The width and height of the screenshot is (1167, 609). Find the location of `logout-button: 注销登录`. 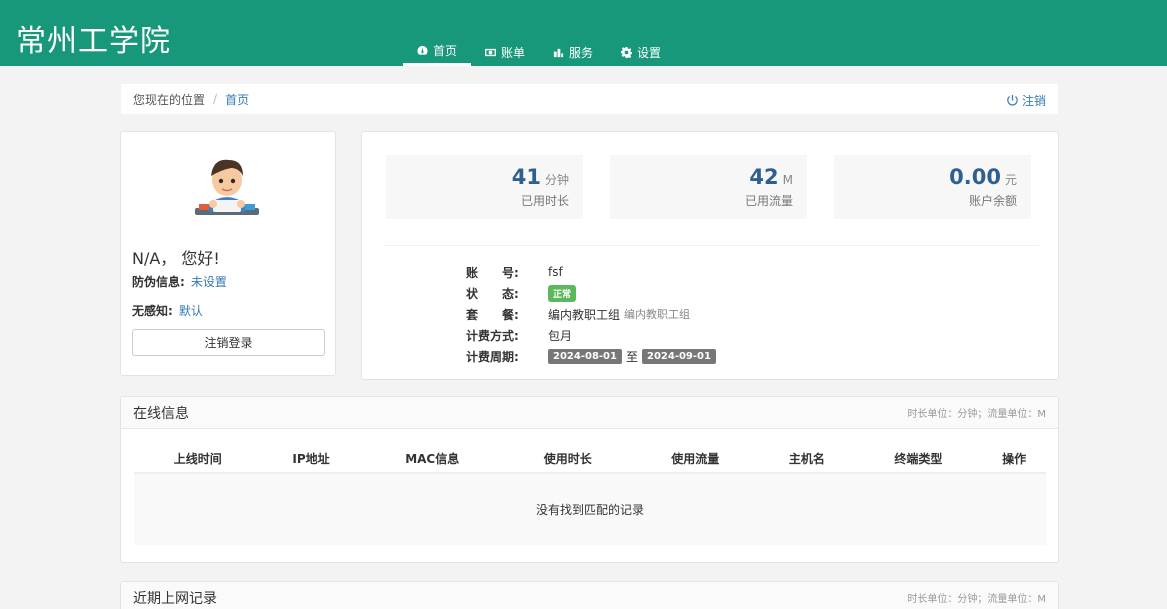

logout-button: 注销登录 is located at coordinates (228, 342).